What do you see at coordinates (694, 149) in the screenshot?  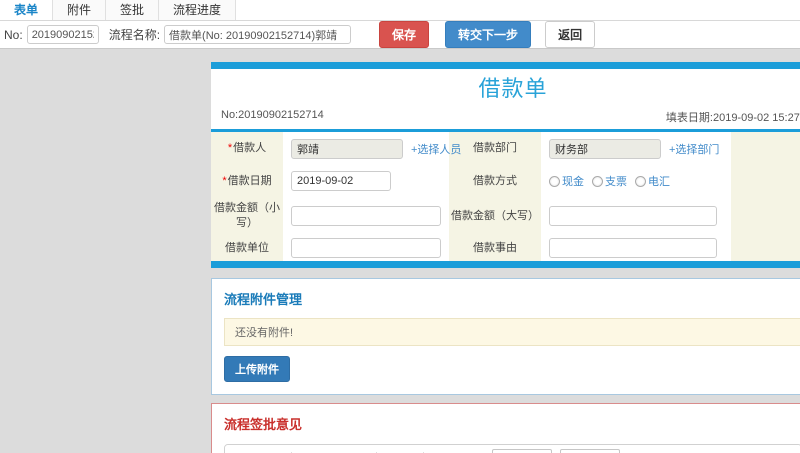 I see `select-department-link: +选择部门` at bounding box center [694, 149].